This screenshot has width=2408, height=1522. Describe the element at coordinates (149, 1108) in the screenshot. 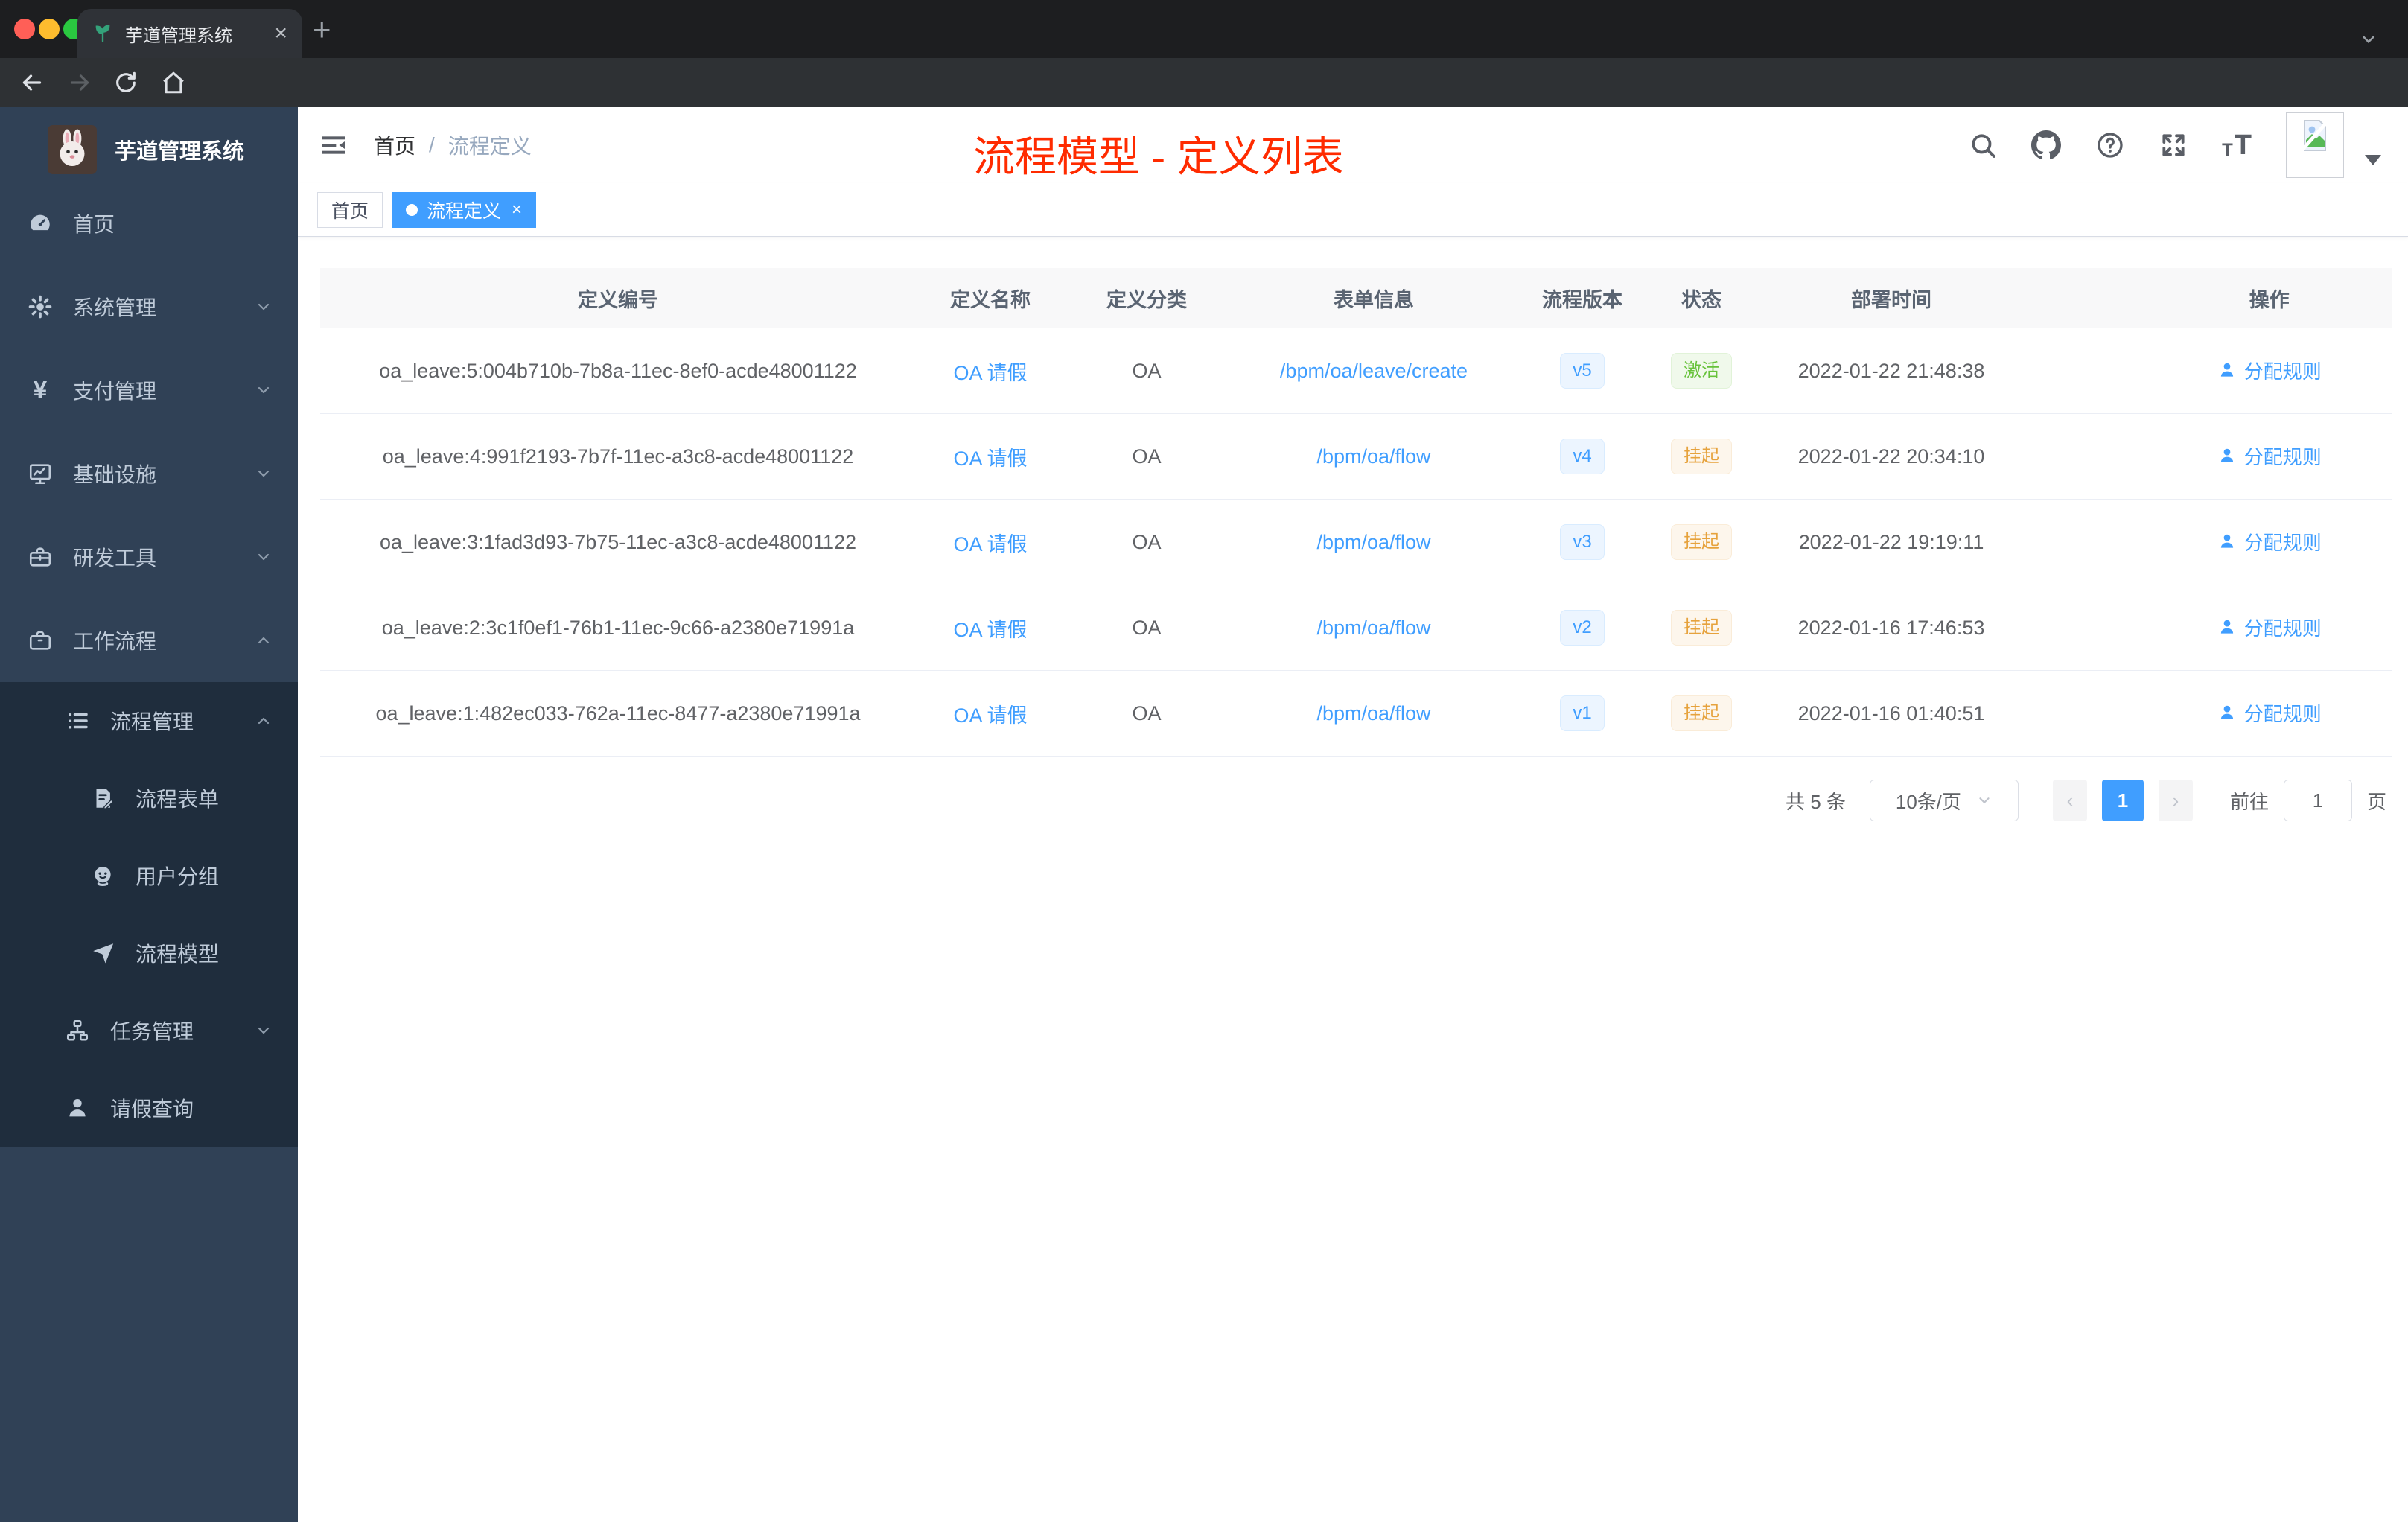

I see `sidebar-item-person: 请假查询` at that location.